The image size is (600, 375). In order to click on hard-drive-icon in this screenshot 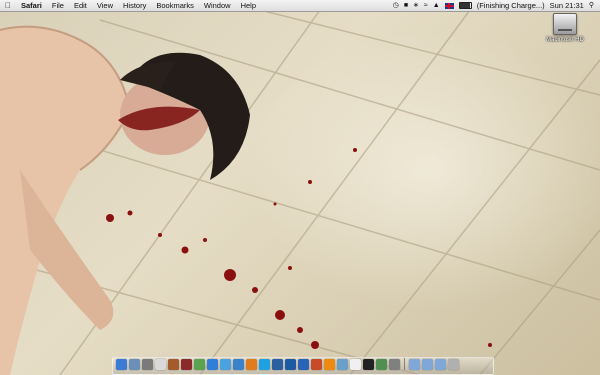, I will do `click(565, 24)`.